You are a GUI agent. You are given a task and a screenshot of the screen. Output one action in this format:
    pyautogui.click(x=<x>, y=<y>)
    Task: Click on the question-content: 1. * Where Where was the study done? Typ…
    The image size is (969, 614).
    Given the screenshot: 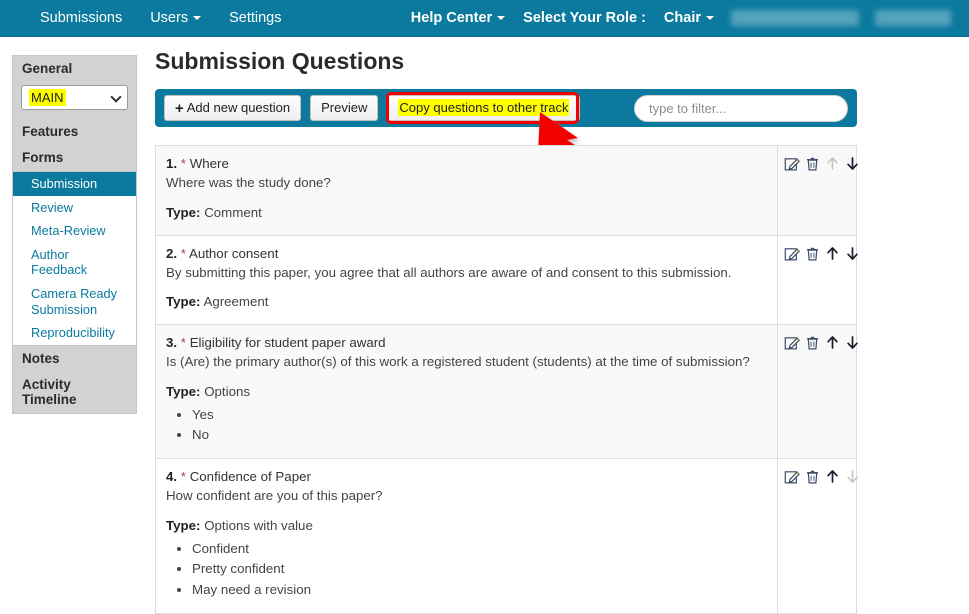 What is the action you would take?
    pyautogui.click(x=467, y=190)
    